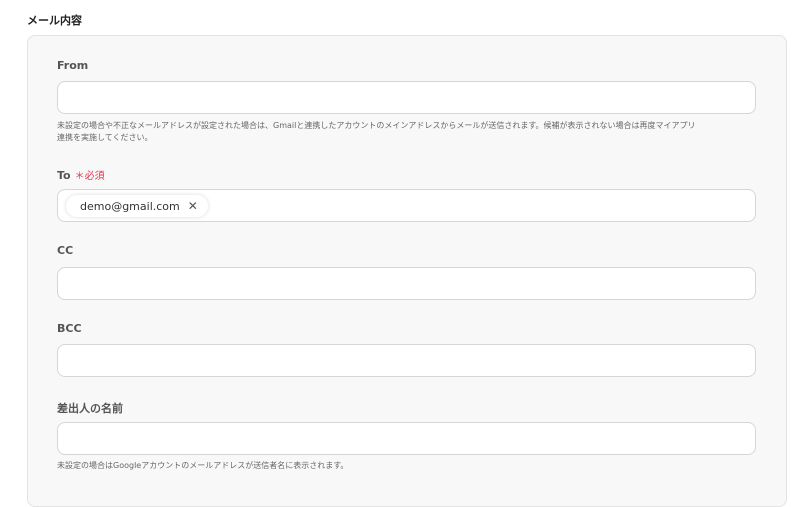 This screenshot has height=507, width=807. Describe the element at coordinates (406, 360) in the screenshot. I see `bcc-field` at that location.